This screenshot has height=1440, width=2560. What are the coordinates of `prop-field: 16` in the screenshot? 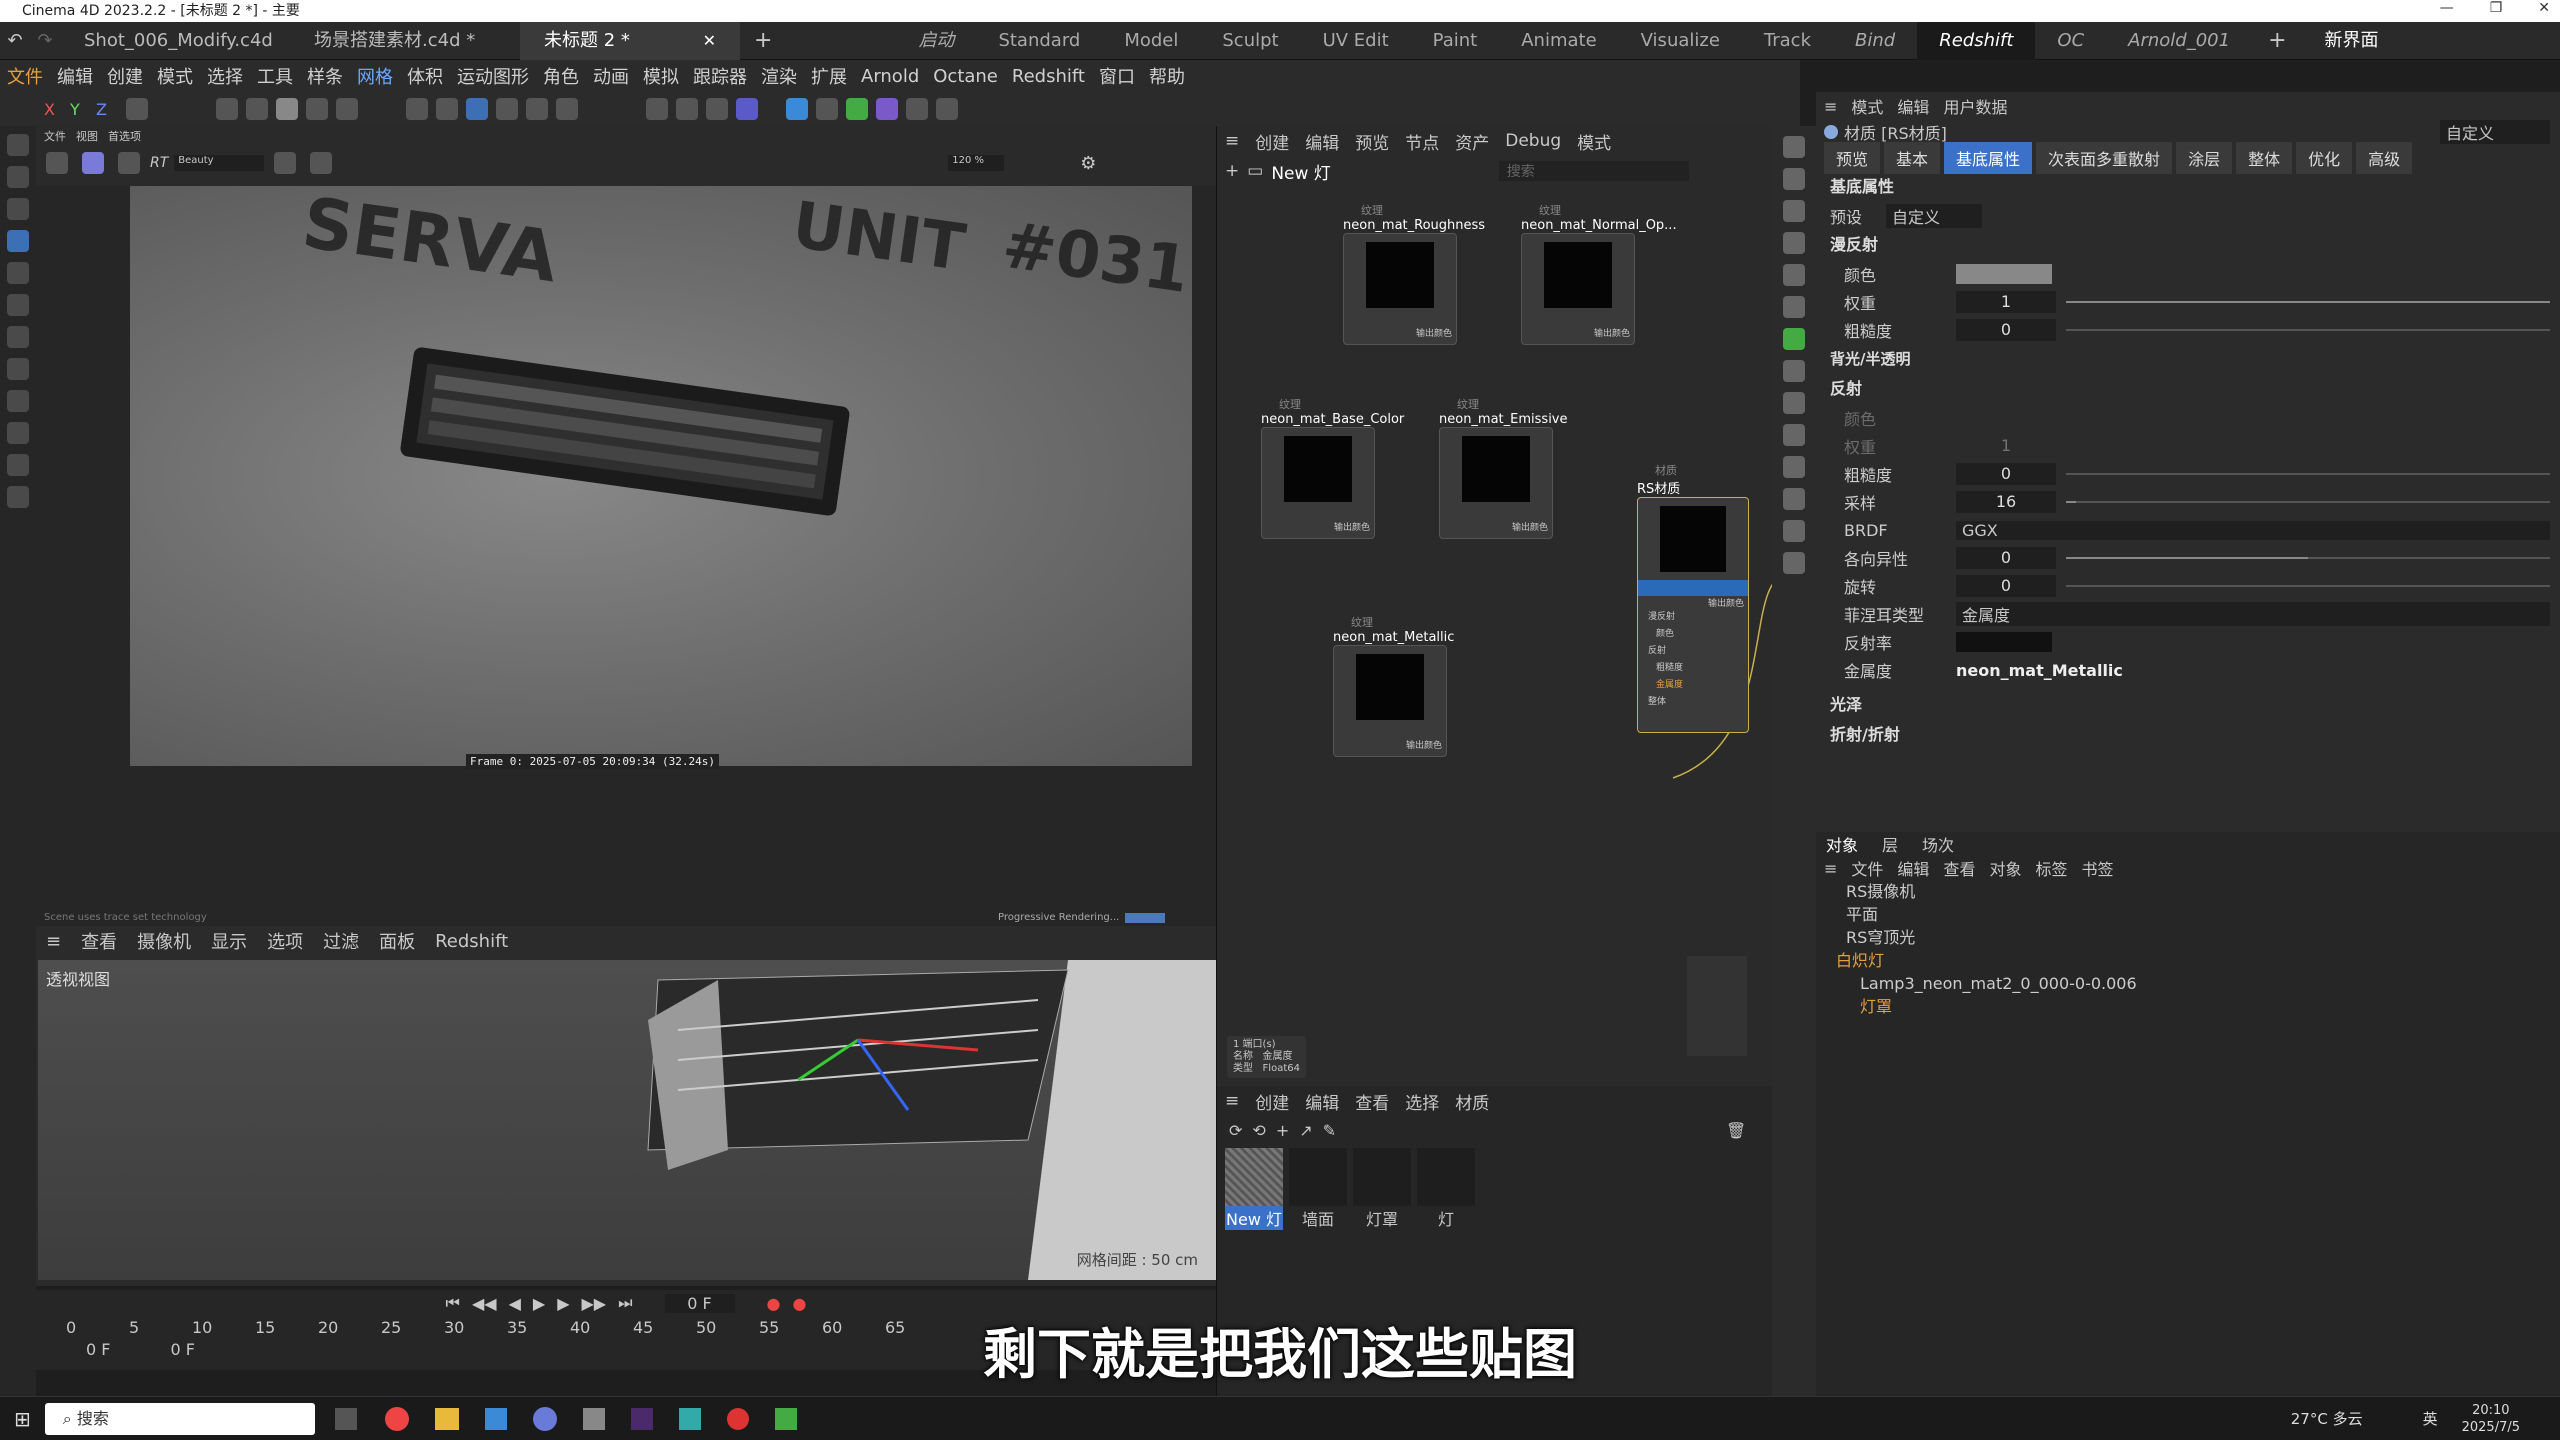 It's located at (2006, 502).